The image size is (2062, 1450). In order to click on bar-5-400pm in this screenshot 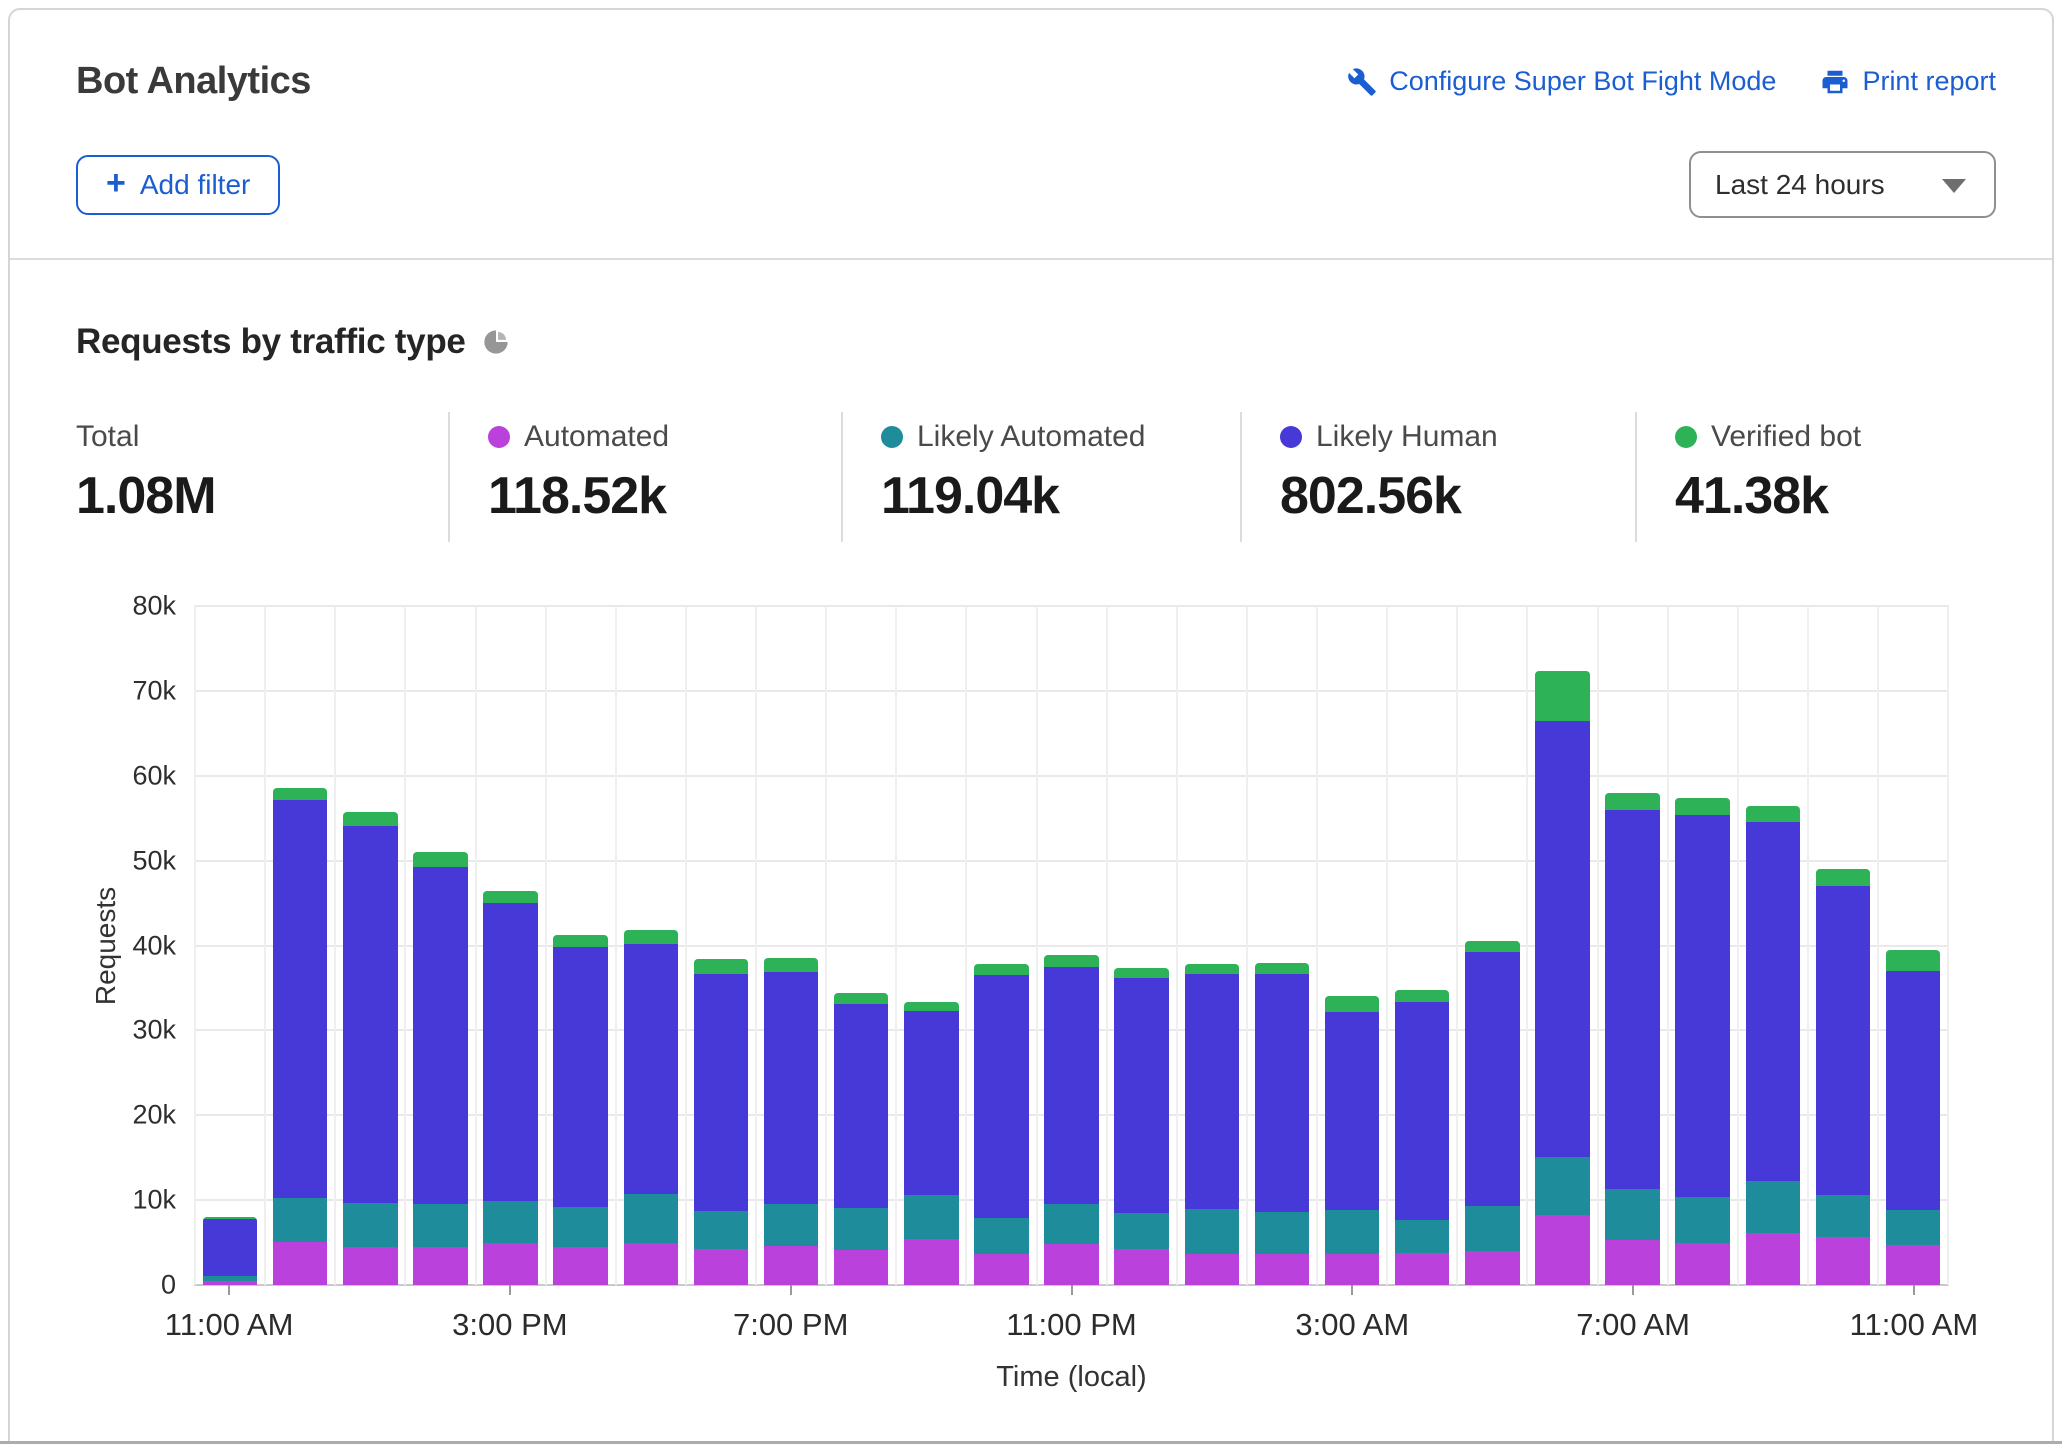, I will do `click(580, 1109)`.